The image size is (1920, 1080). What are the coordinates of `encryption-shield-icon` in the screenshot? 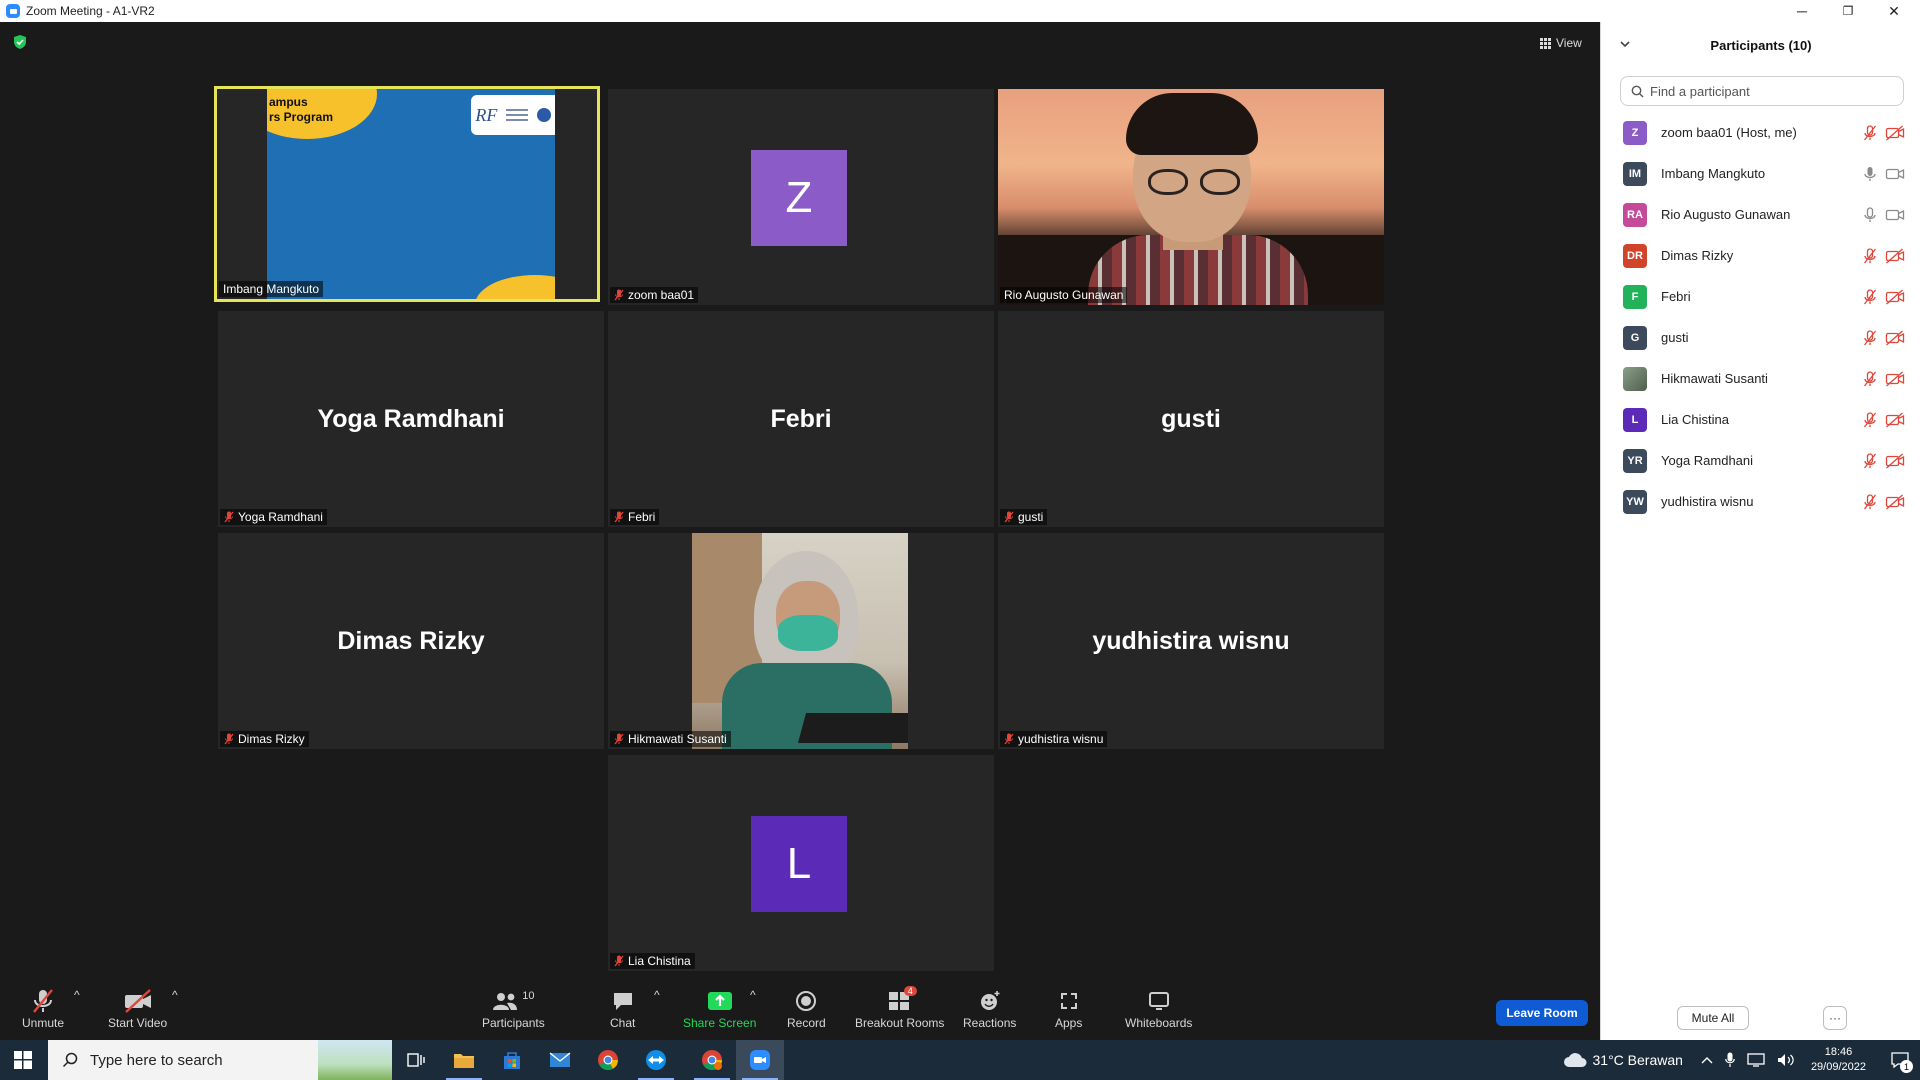 It's located at (20, 42).